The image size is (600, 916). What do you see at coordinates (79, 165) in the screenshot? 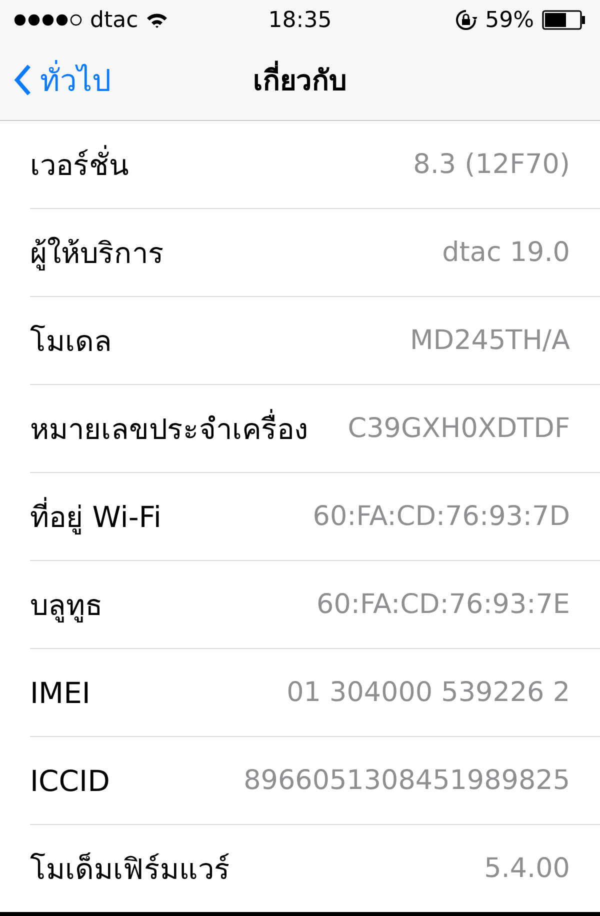
I see `row-label: เวอร์ชั่น` at bounding box center [79, 165].